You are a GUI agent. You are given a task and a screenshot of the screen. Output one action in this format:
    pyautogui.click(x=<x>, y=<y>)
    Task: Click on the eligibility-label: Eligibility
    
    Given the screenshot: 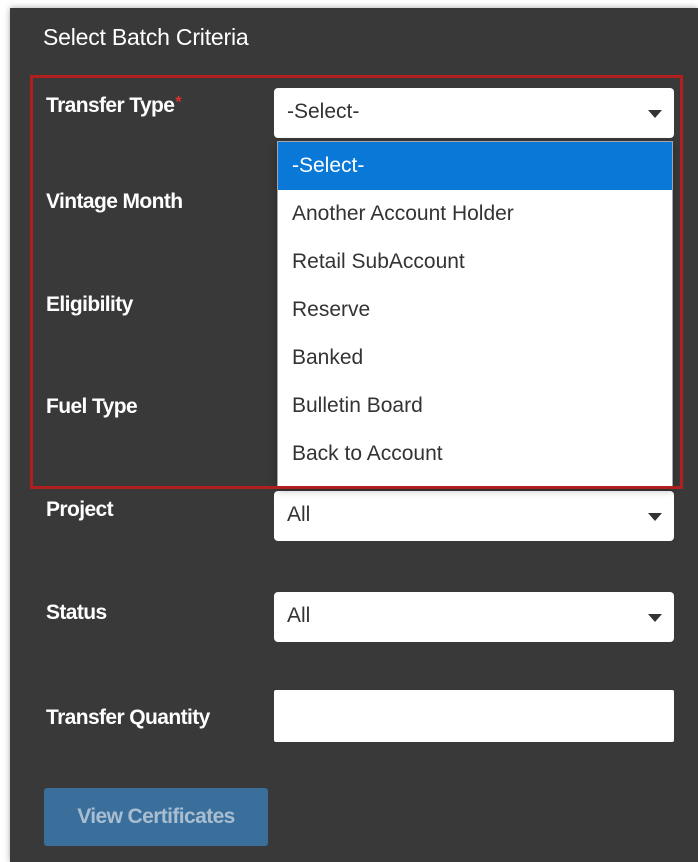 What is the action you would take?
    pyautogui.click(x=89, y=304)
    